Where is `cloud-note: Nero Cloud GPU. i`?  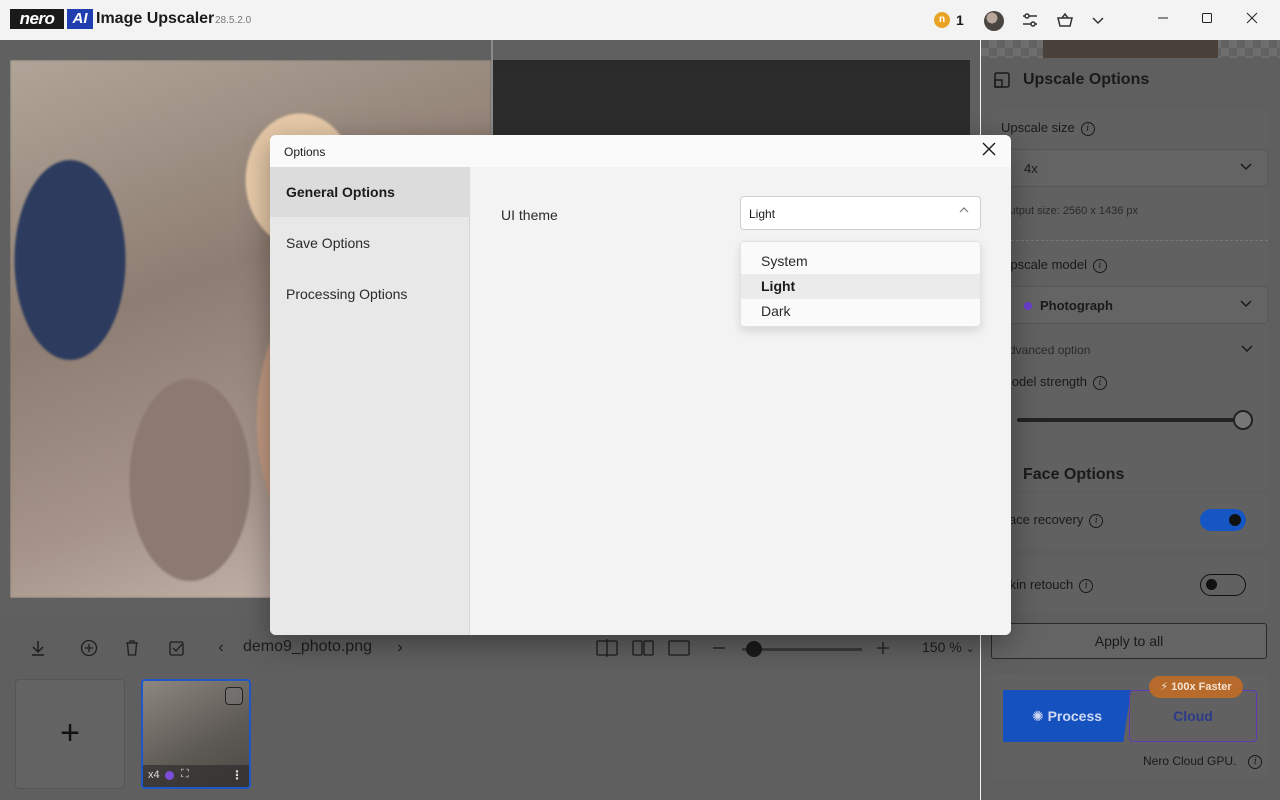
cloud-note: Nero Cloud GPU. i is located at coordinates (1203, 761).